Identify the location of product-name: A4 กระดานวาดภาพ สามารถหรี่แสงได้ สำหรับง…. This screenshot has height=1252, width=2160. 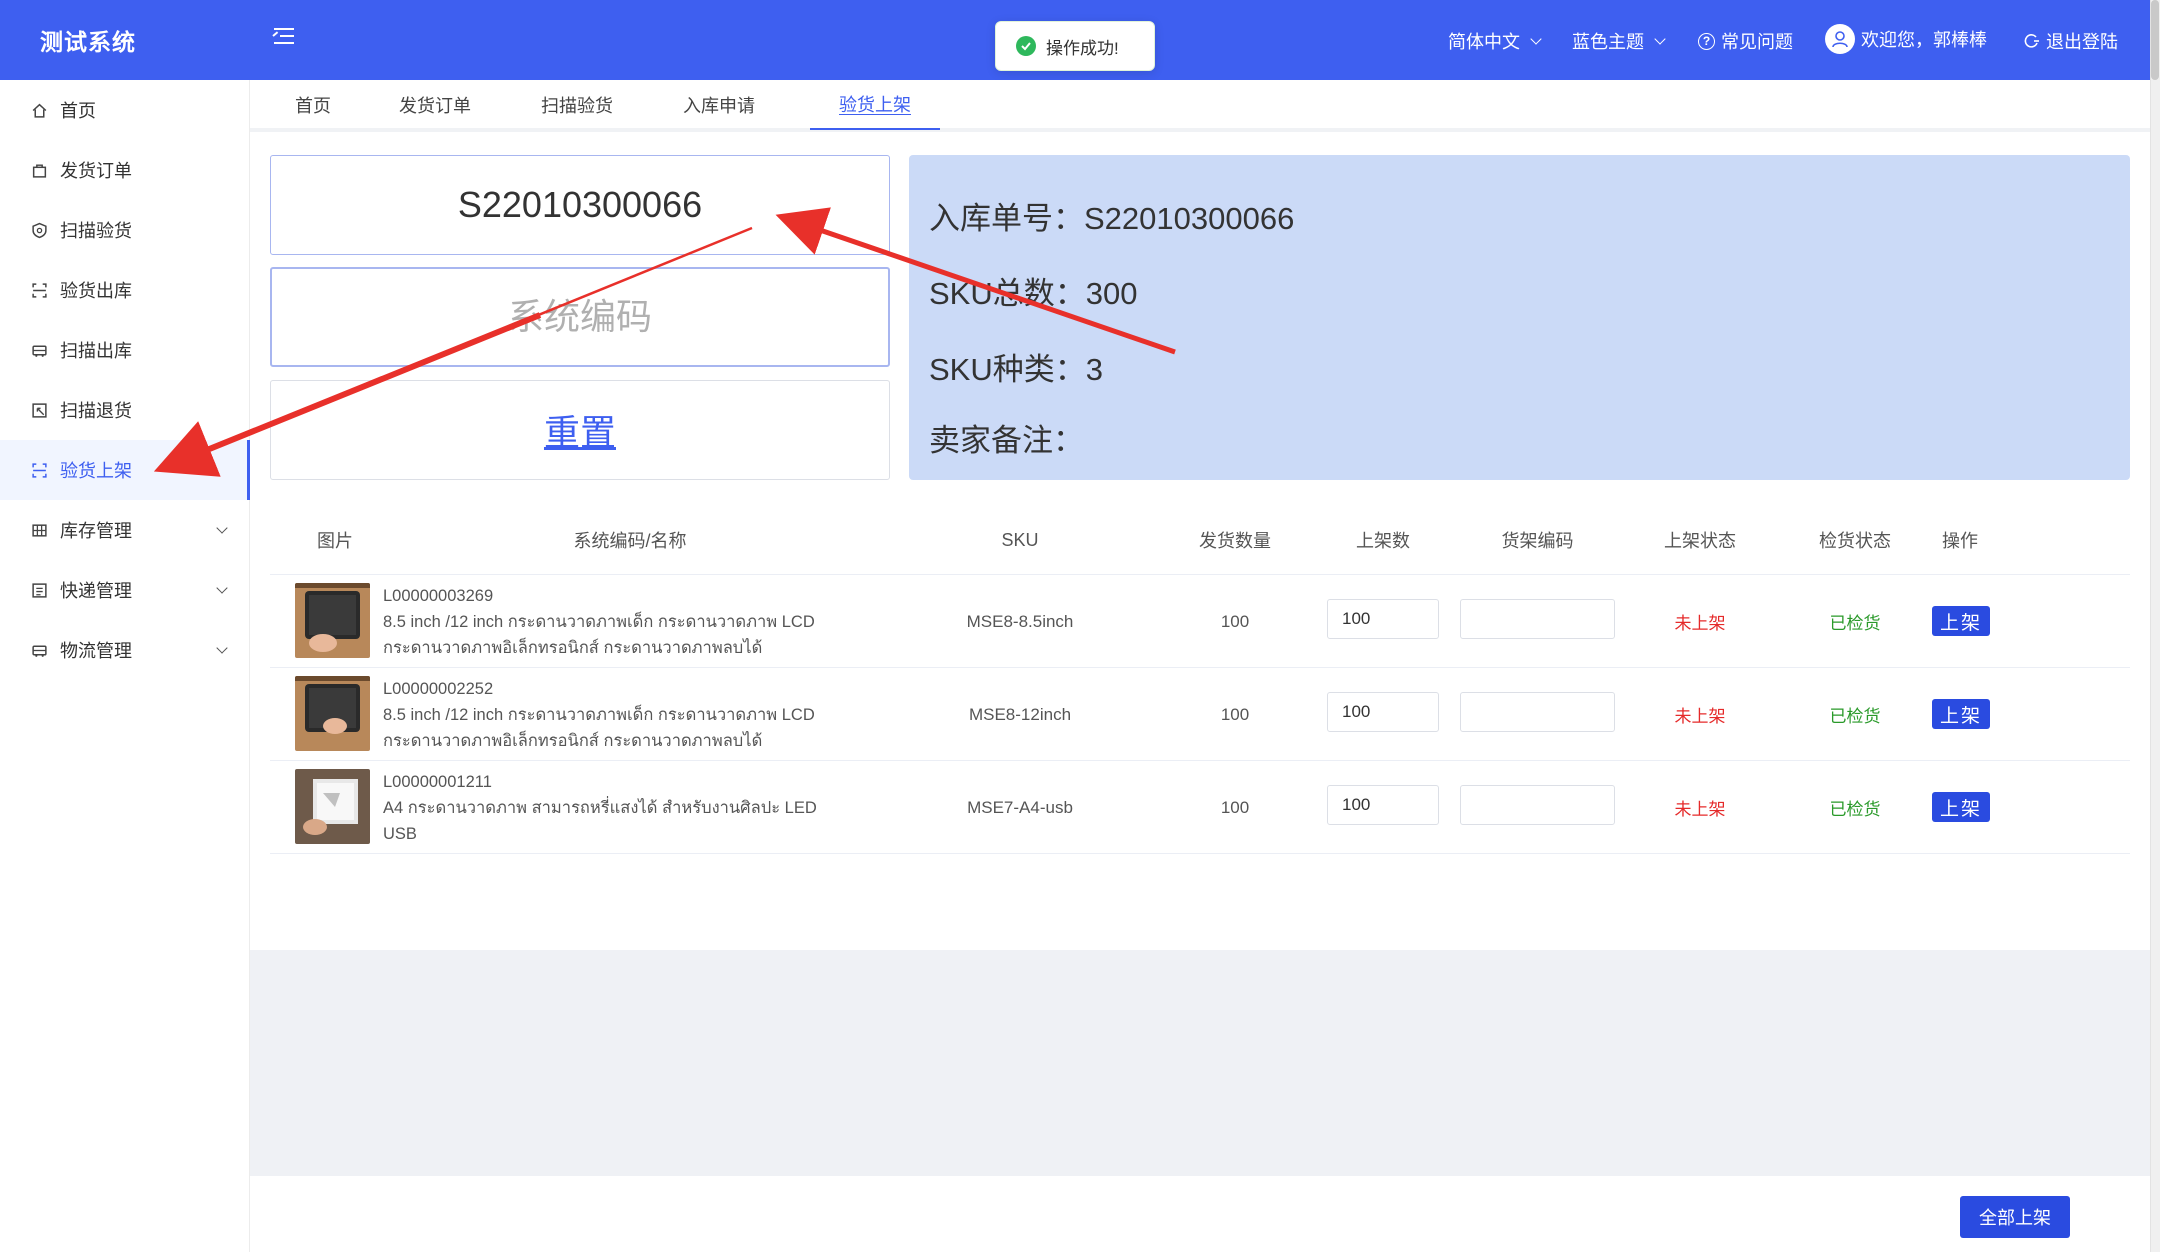
(600, 808).